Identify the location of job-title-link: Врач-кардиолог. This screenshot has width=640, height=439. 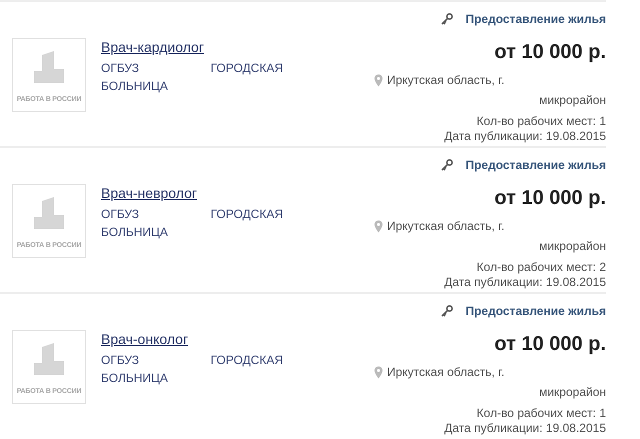
(152, 47).